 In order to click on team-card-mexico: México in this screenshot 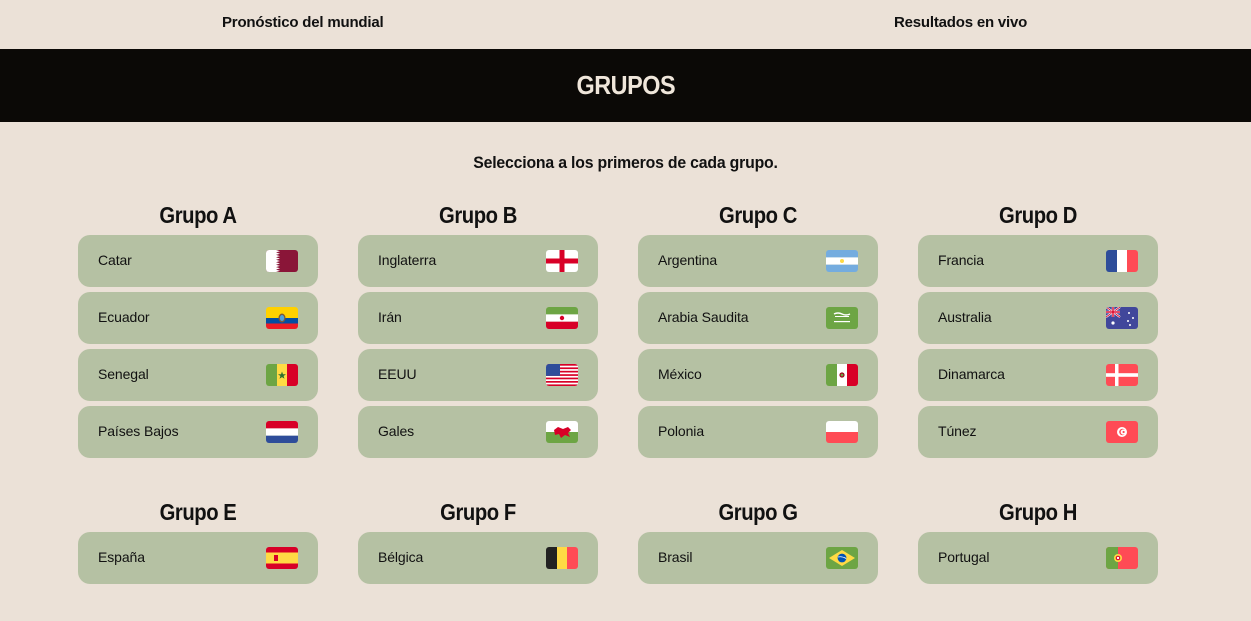, I will do `click(758, 375)`.